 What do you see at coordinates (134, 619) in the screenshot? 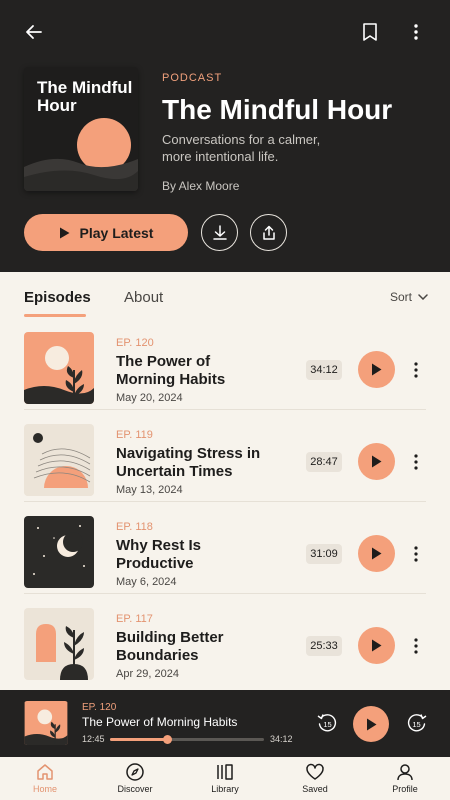
I see `episode-number: EP. 117` at bounding box center [134, 619].